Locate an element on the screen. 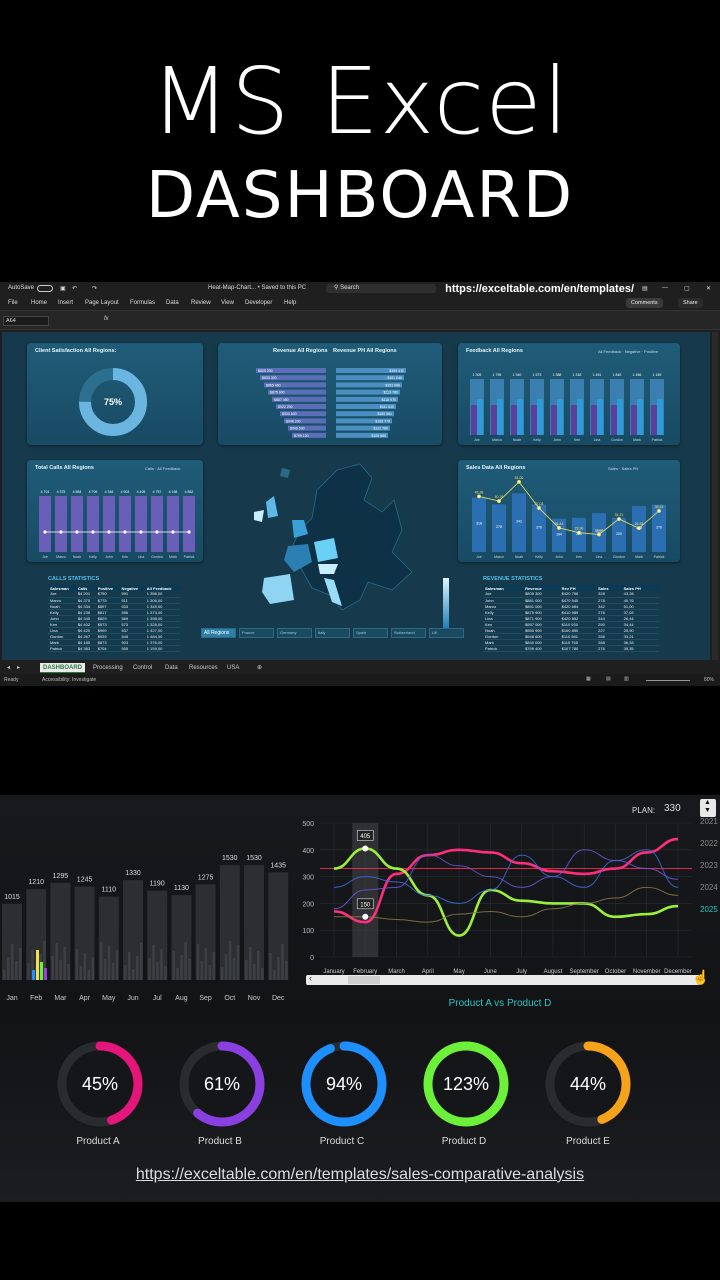  spin-down-icon: ▼ is located at coordinates (707, 810).